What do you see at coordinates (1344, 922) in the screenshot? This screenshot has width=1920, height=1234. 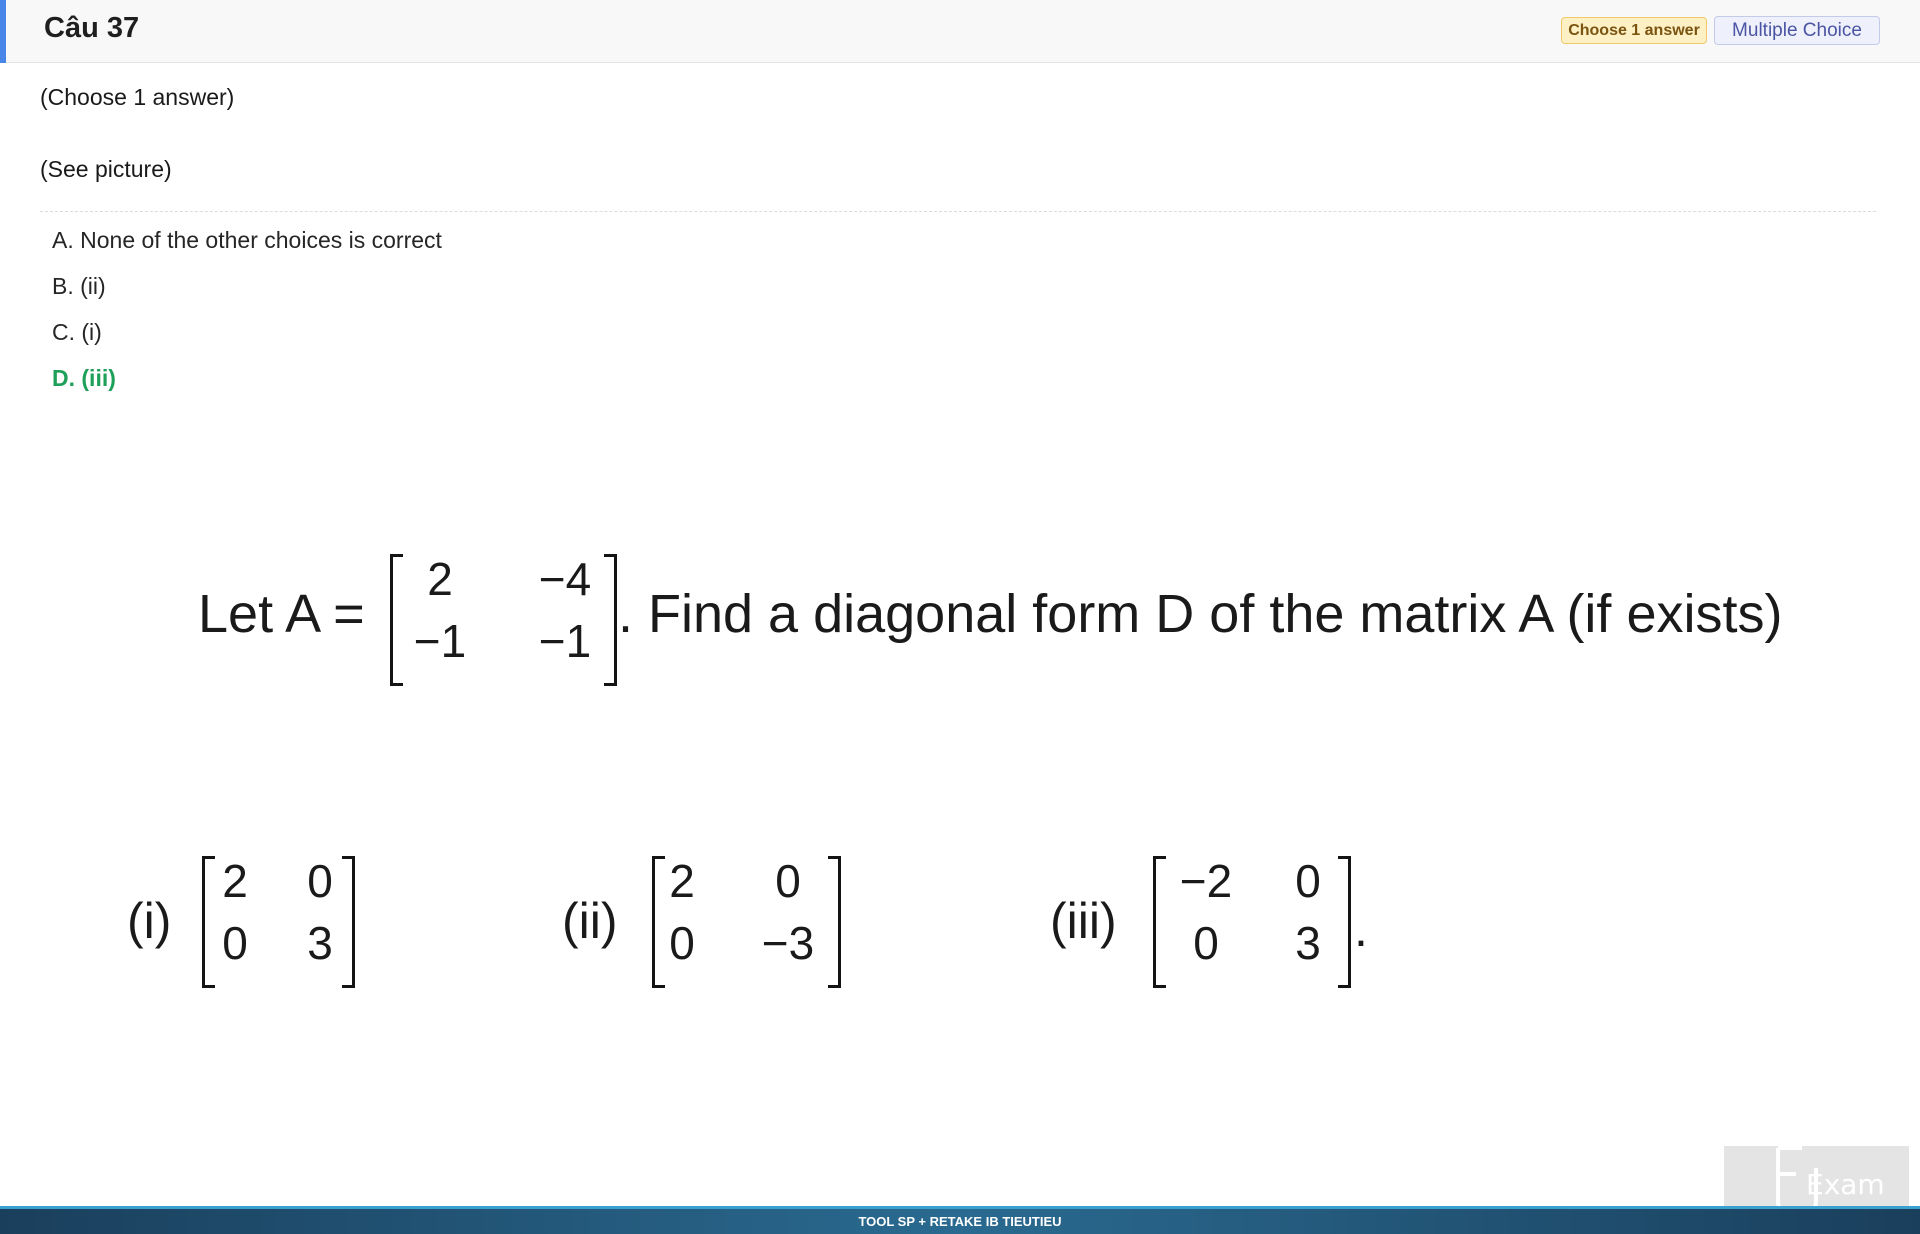 I see `option-iii-right-bracket` at bounding box center [1344, 922].